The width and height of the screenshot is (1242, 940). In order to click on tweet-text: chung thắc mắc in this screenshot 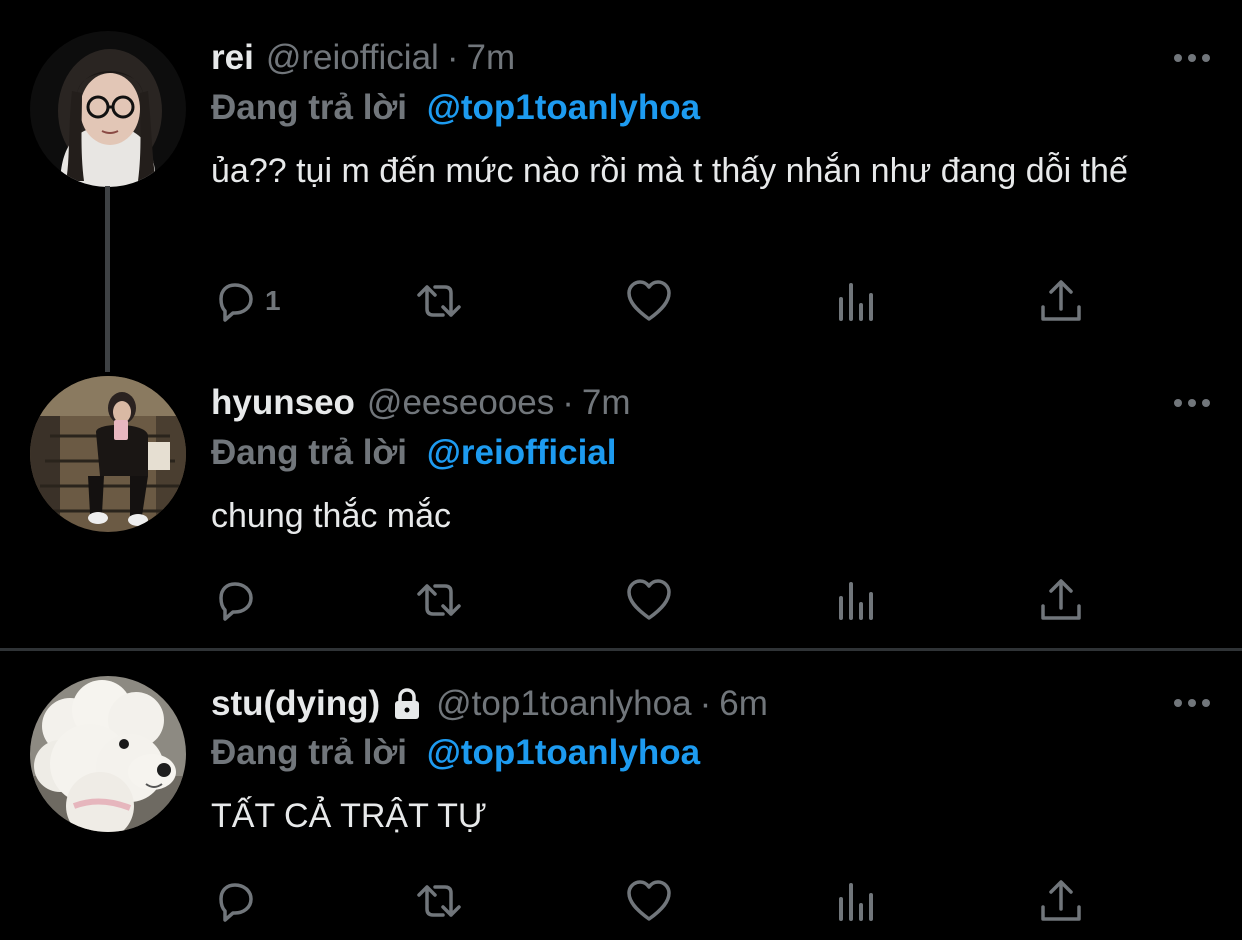, I will do `click(331, 516)`.